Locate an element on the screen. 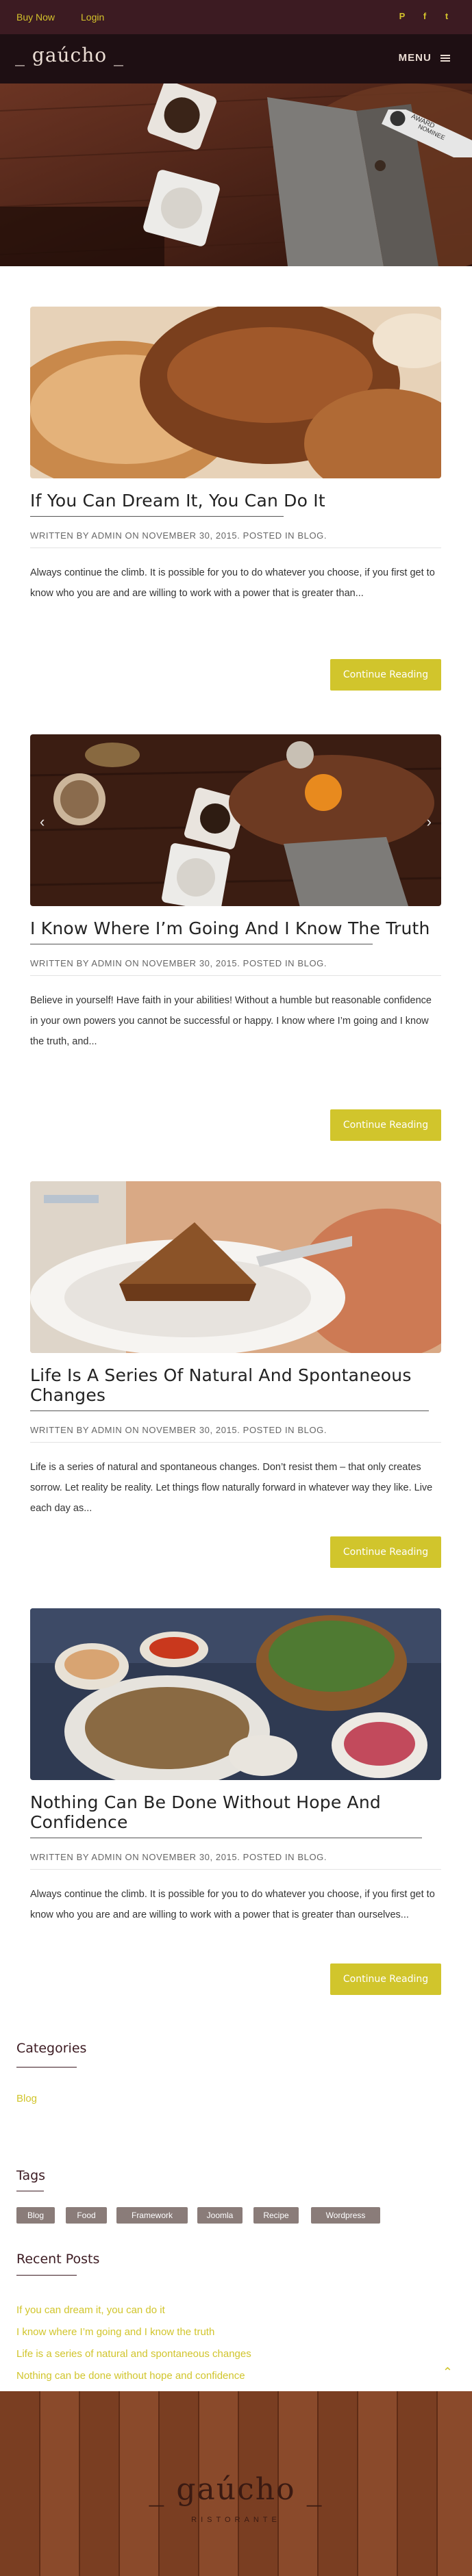 Image resolution: width=472 pixels, height=2576 pixels. tag-wordpress: Wordpress is located at coordinates (345, 2215).